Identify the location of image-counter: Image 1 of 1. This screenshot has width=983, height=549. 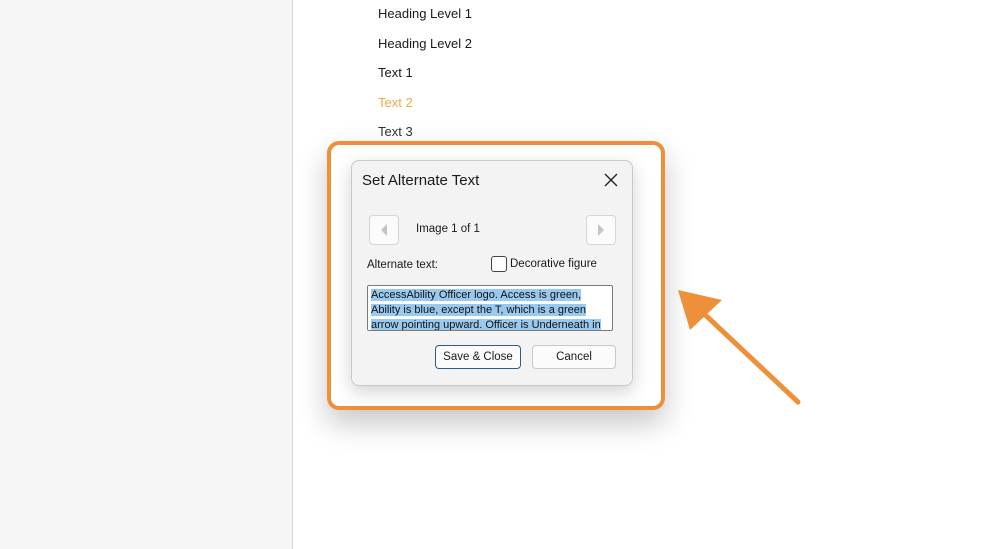
(448, 229).